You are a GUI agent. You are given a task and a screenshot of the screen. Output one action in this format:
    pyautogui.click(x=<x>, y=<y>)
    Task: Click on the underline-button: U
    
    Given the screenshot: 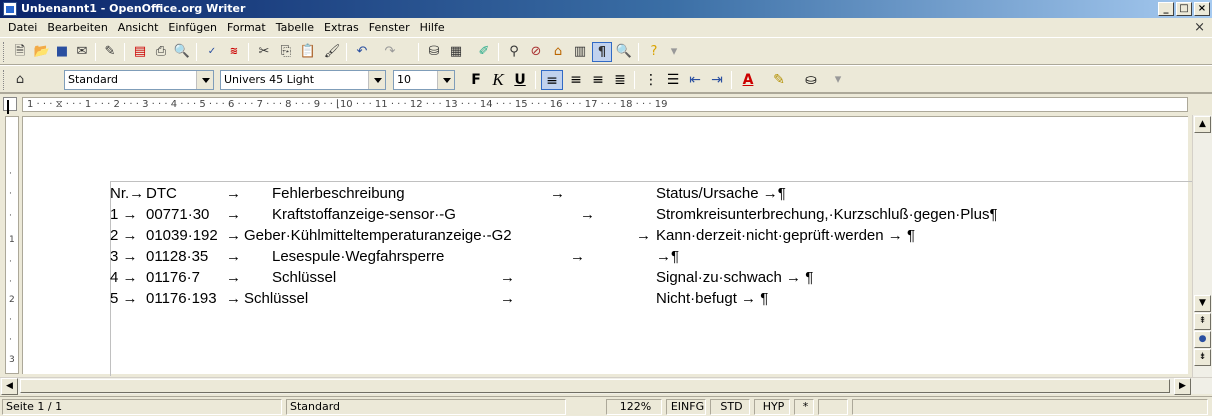 What is the action you would take?
    pyautogui.click(x=520, y=80)
    